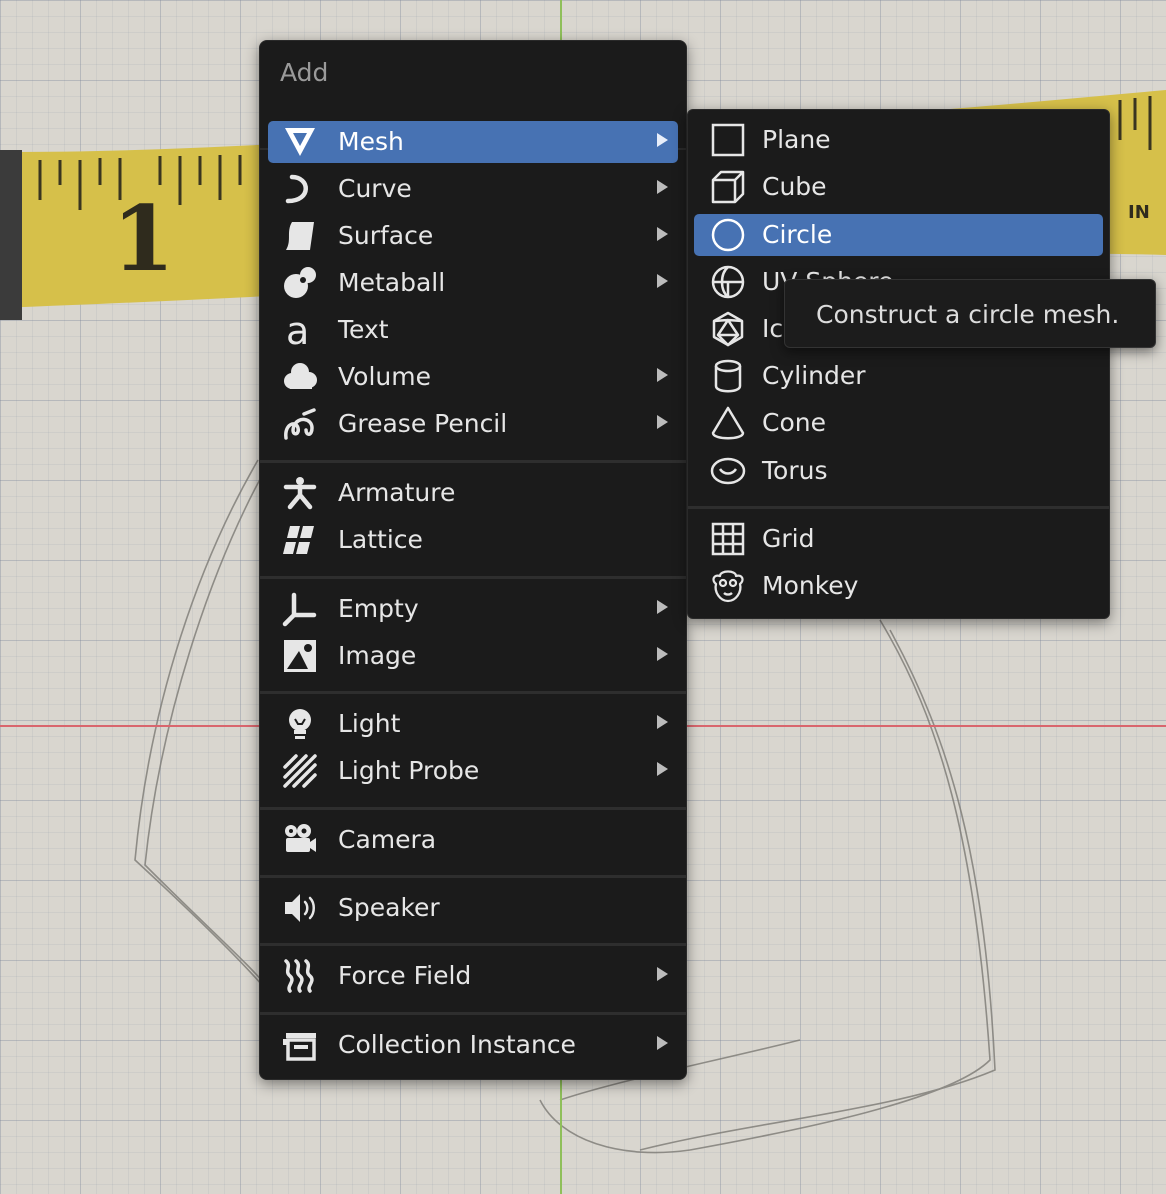 The image size is (1166, 1194). What do you see at coordinates (898, 586) in the screenshot?
I see `submenu-item-monkey: Monkey` at bounding box center [898, 586].